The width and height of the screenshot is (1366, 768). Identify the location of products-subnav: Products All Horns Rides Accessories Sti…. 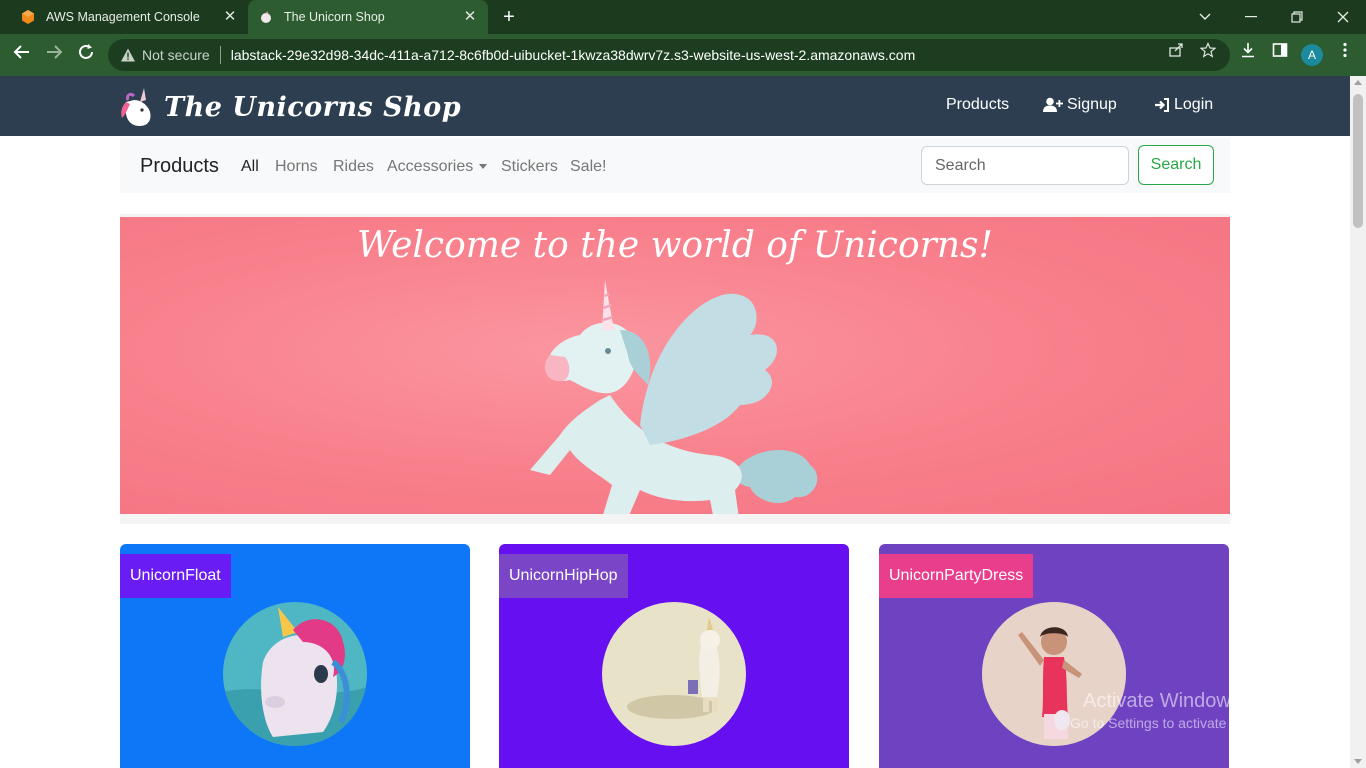
(675, 165).